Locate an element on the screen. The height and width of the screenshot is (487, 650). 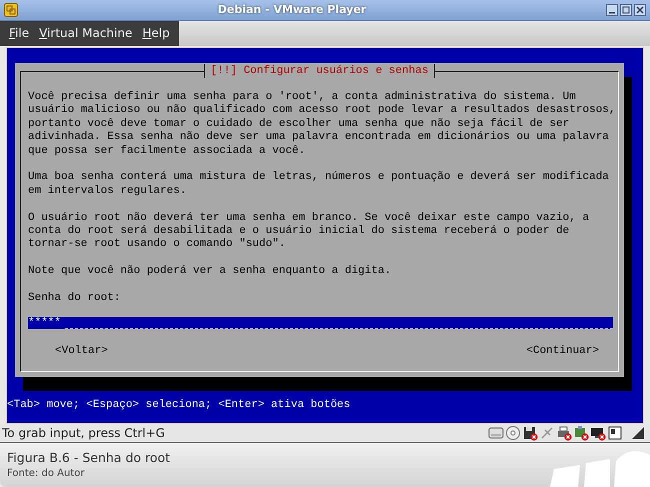
key-hint: <Tab> move; <Espaço> seleciona; <Enter> ativa botões is located at coordinates (179, 405).